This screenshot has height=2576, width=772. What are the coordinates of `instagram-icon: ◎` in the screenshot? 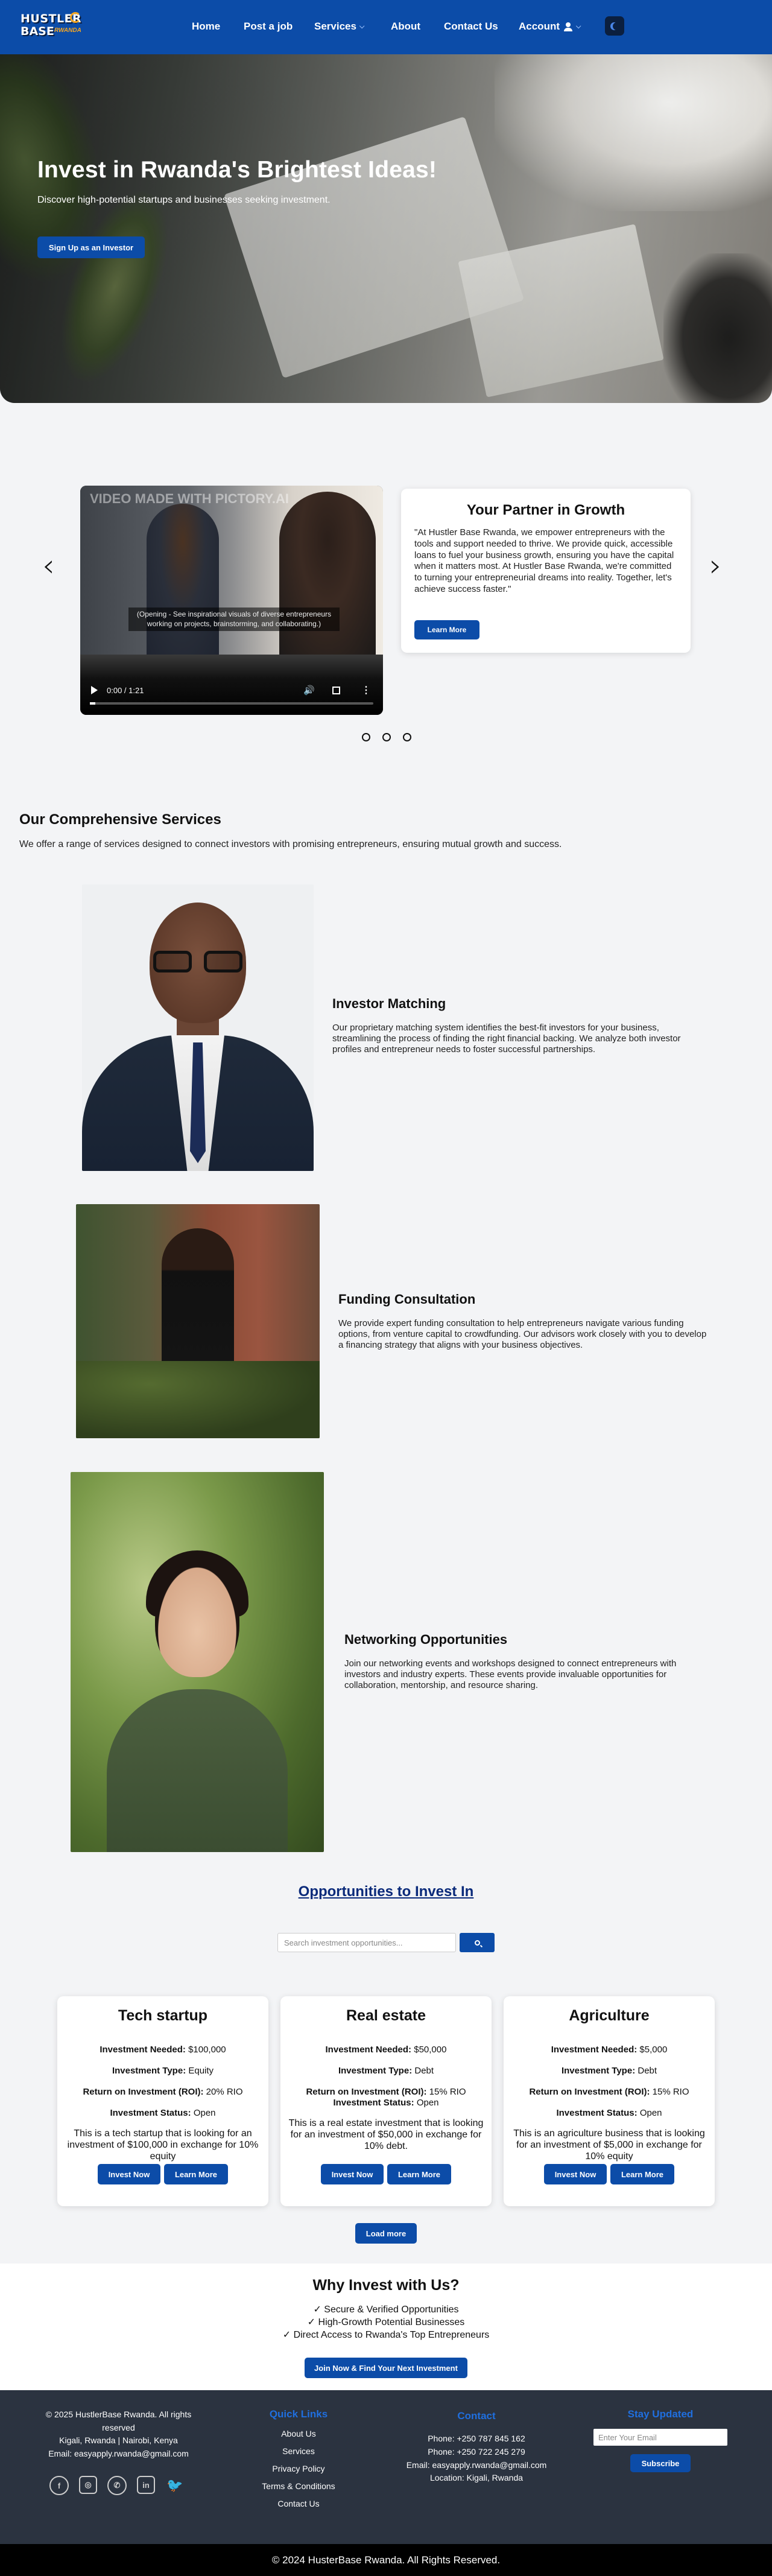 It's located at (88, 2485).